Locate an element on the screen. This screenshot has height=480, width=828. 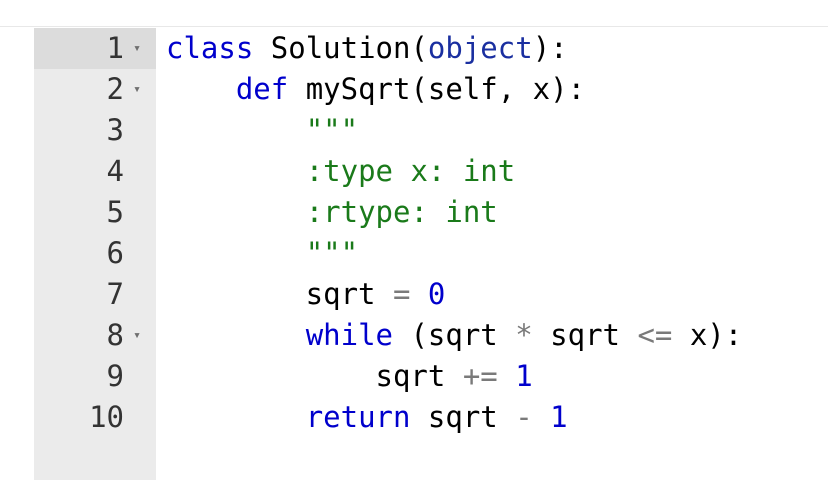
code-line: def mySqrt(self, x): is located at coordinates (496, 89).